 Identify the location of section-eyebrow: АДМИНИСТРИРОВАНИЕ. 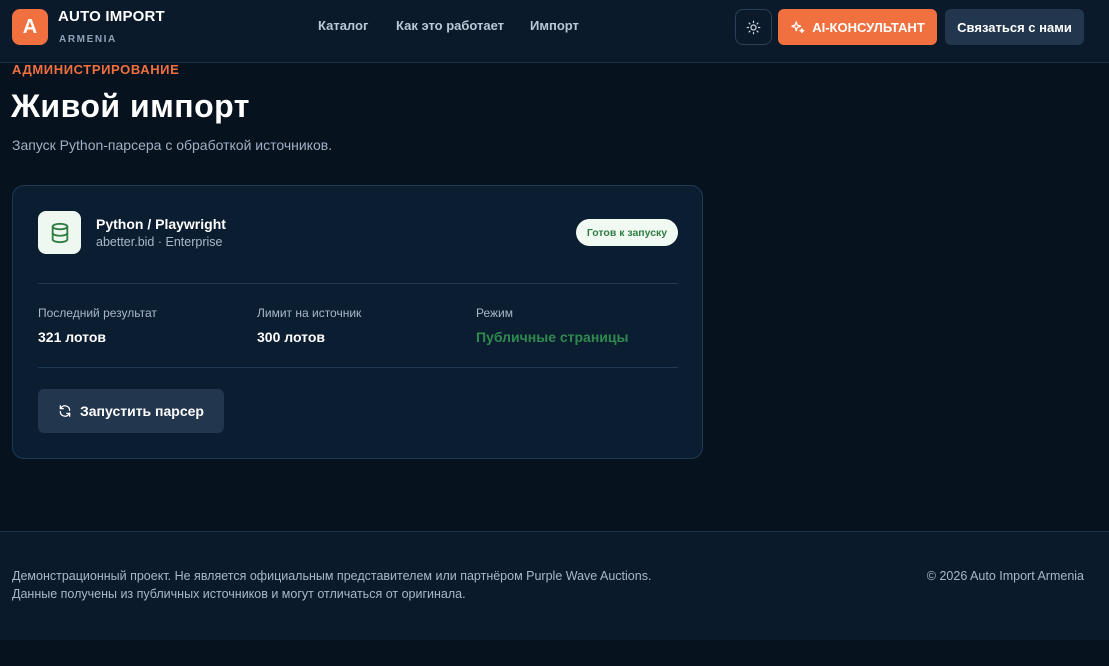
(96, 69).